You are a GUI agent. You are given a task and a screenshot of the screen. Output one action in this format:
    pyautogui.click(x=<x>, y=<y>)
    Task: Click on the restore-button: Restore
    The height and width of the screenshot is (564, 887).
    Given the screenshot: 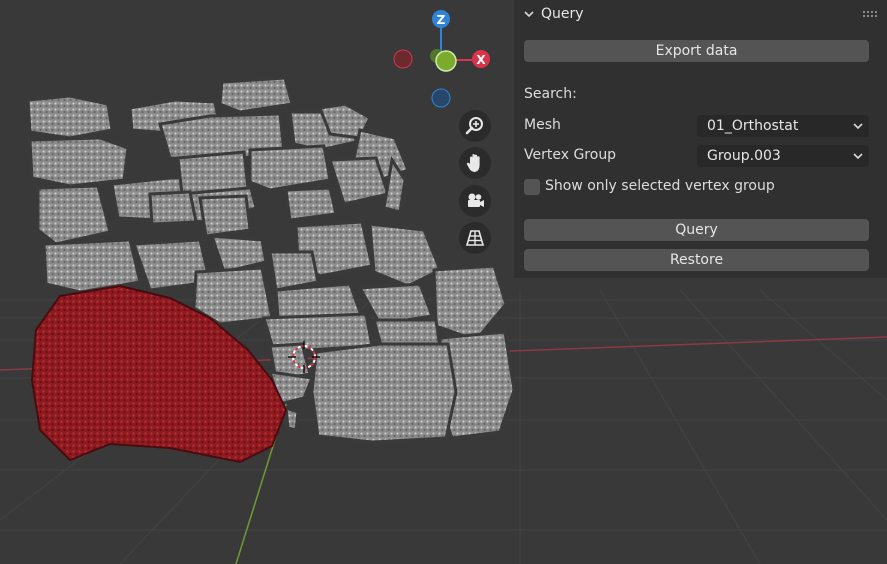 What is the action you would take?
    pyautogui.click(x=696, y=260)
    